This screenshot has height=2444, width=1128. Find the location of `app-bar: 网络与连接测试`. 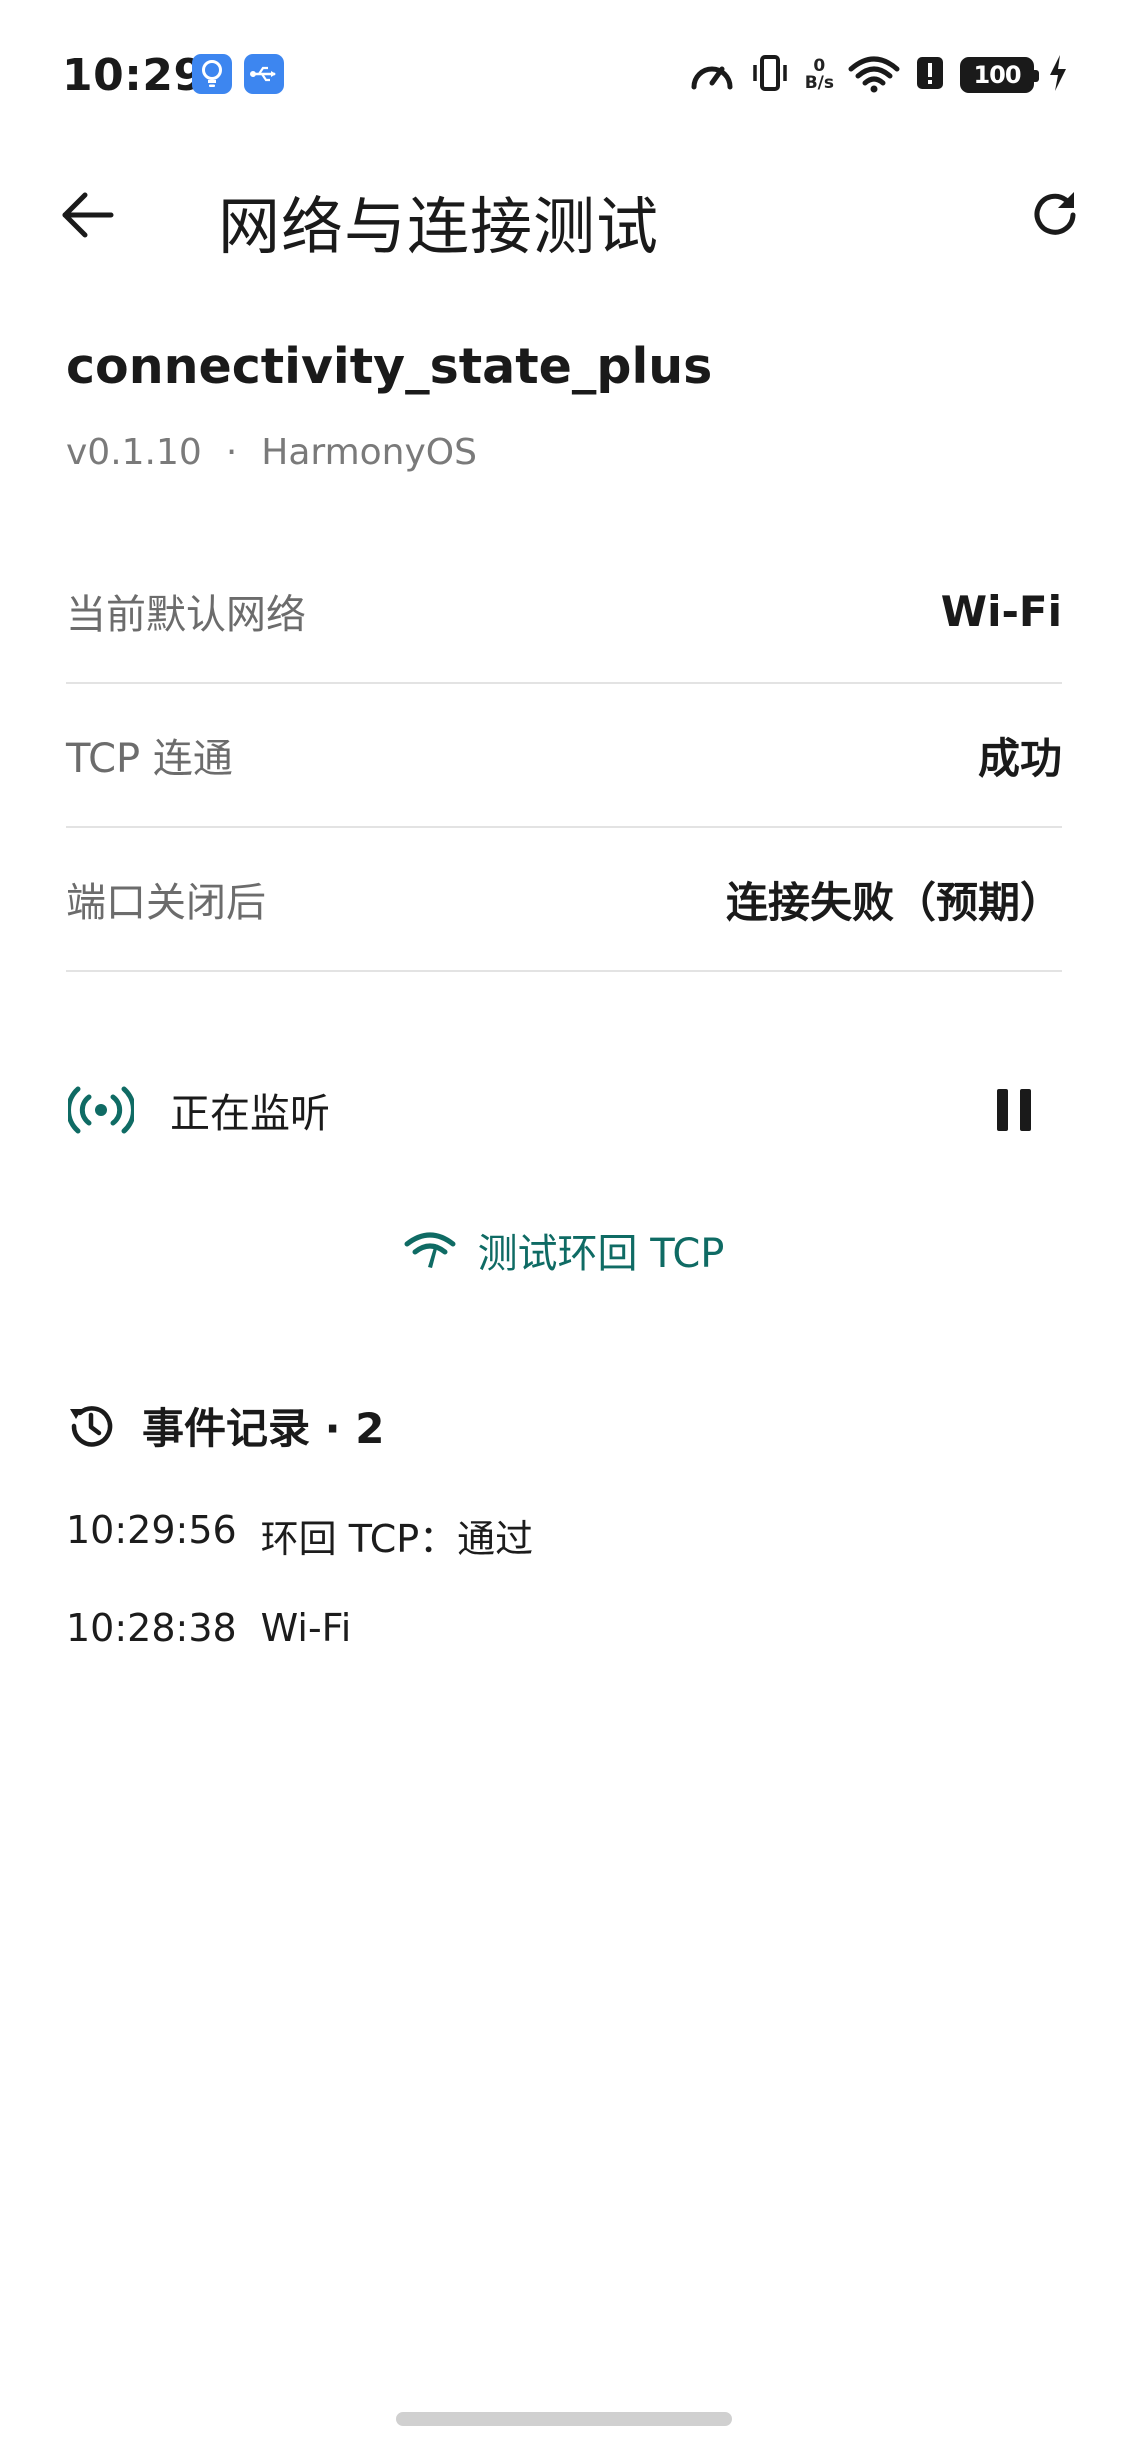

app-bar: 网络与连接测试 is located at coordinates (564, 215).